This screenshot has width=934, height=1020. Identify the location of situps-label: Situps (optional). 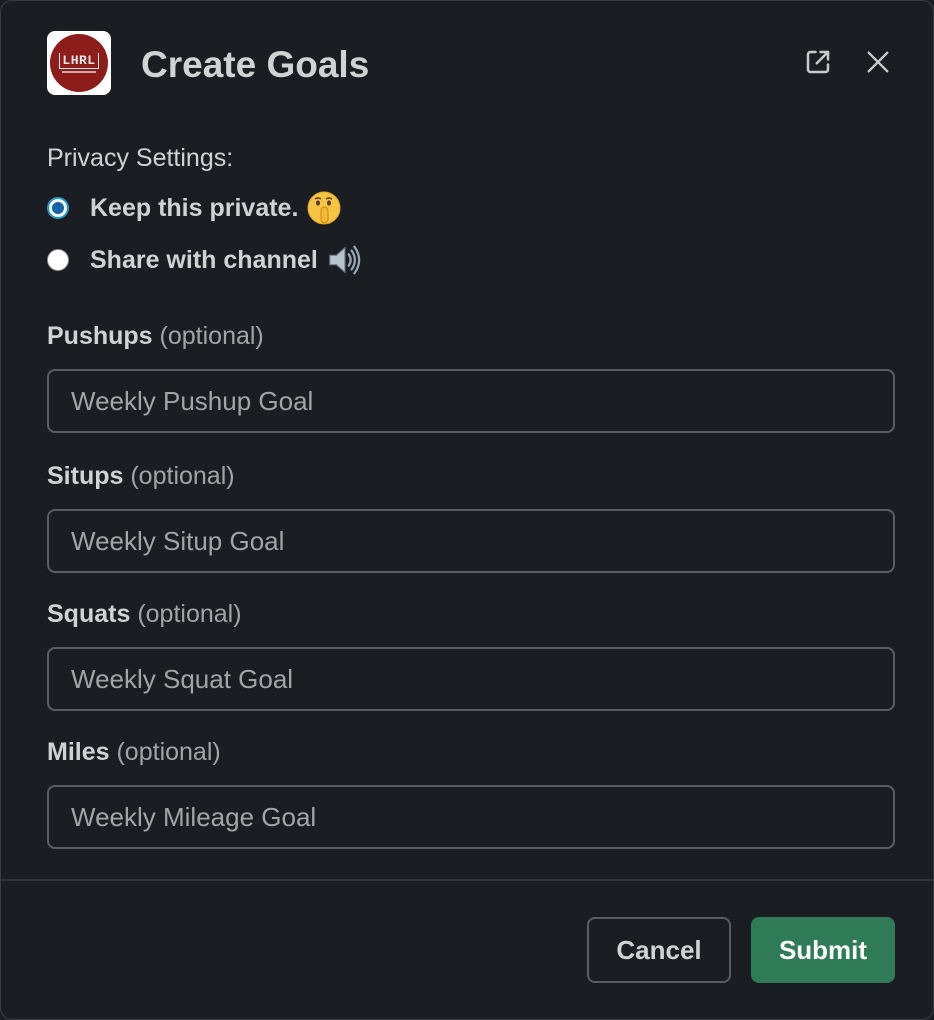
(141, 476).